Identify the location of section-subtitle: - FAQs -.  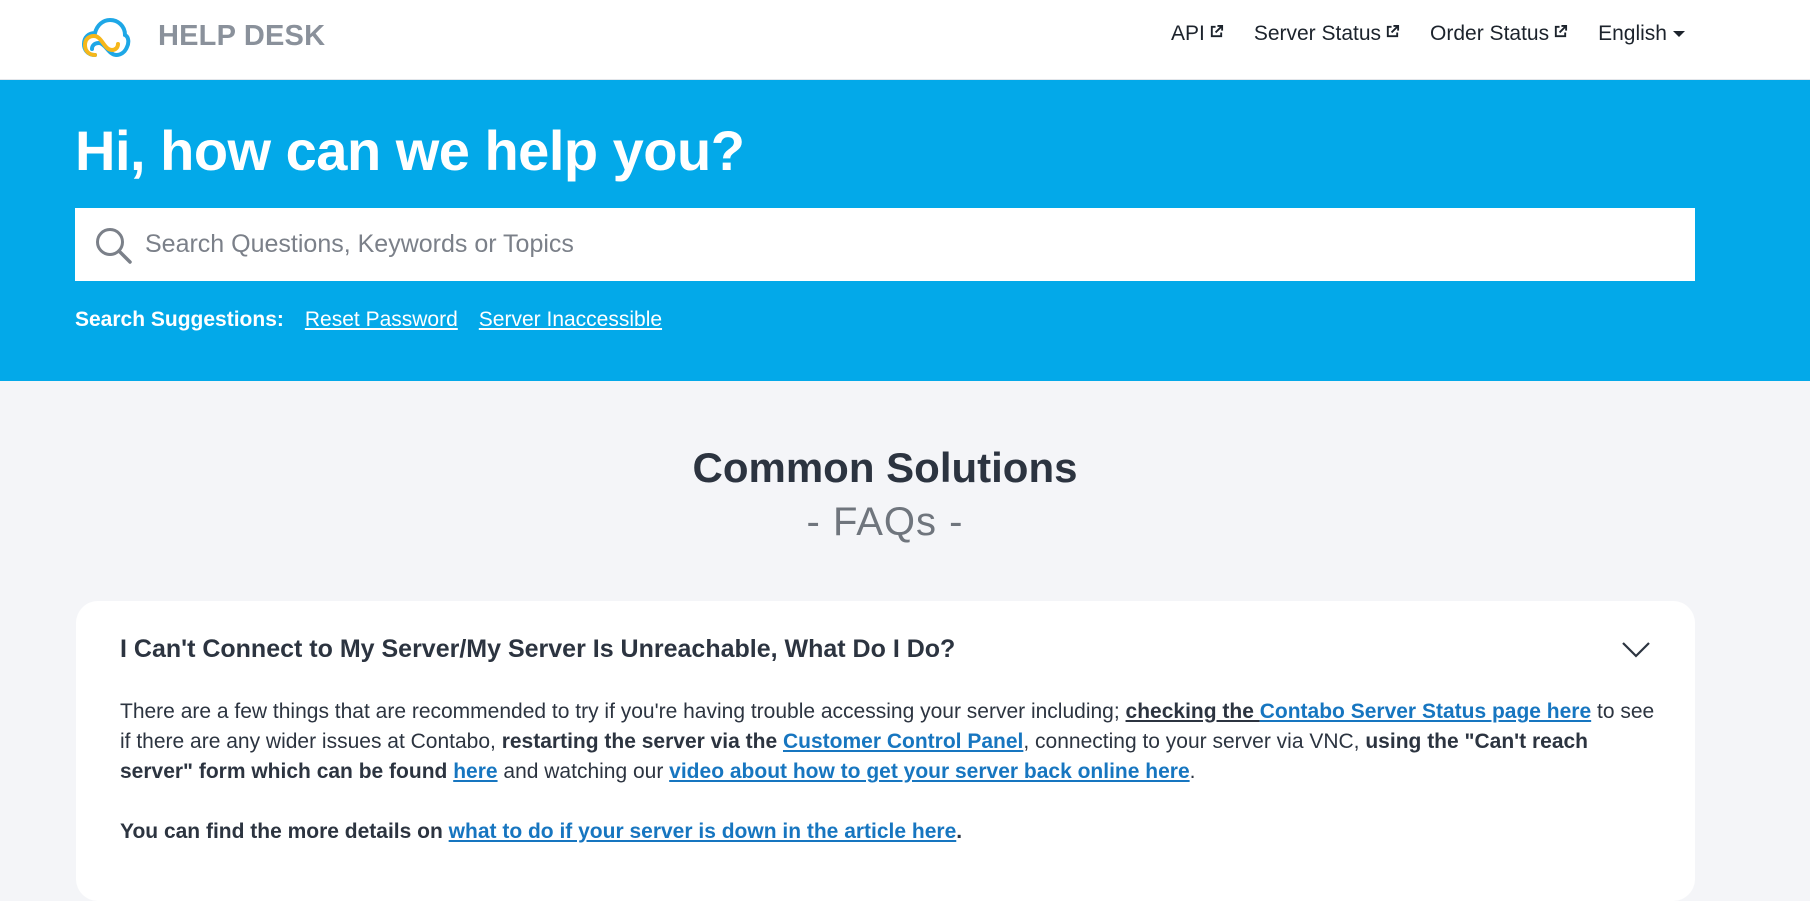
(885, 522).